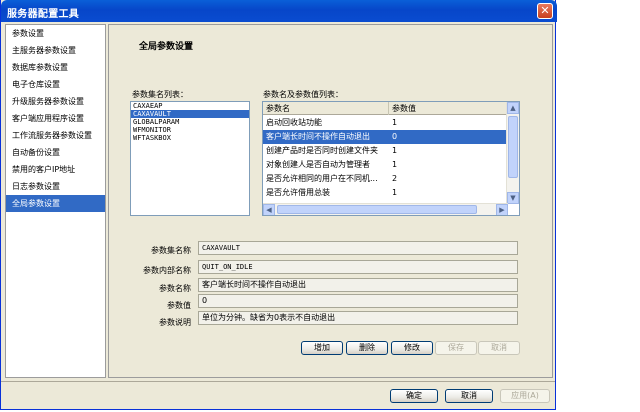  I want to click on param-value-label: 参数值, so click(179, 305).